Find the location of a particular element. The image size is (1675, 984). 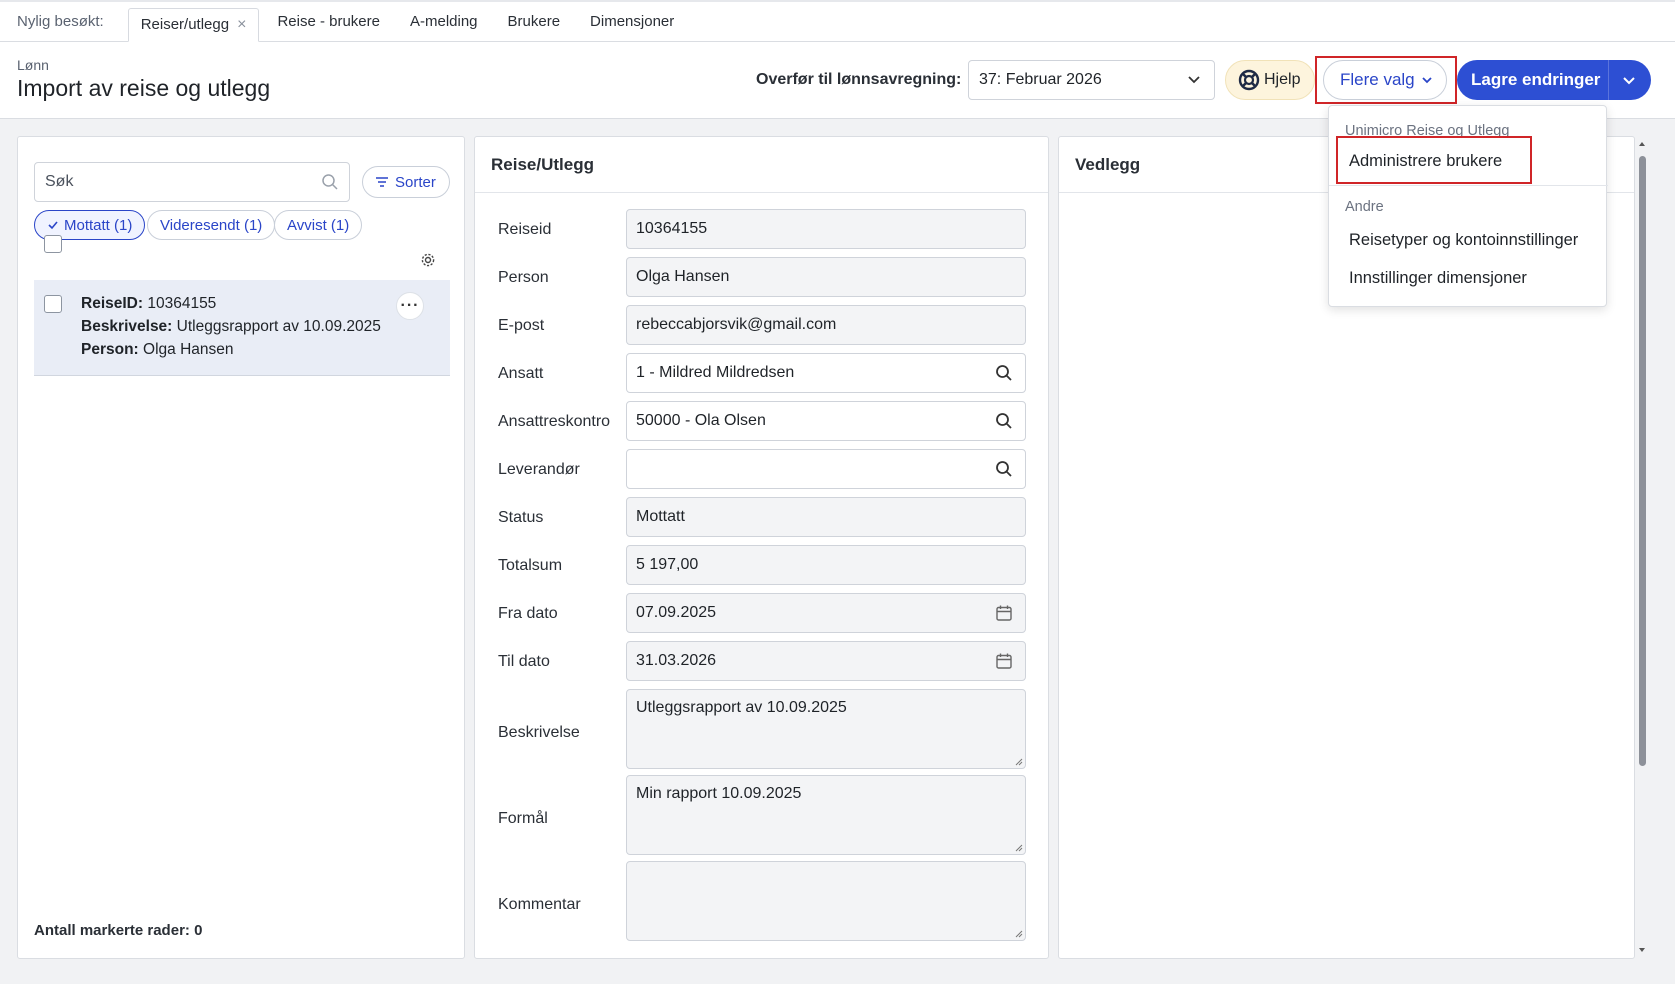

help-button: Hjelp is located at coordinates (1270, 80).